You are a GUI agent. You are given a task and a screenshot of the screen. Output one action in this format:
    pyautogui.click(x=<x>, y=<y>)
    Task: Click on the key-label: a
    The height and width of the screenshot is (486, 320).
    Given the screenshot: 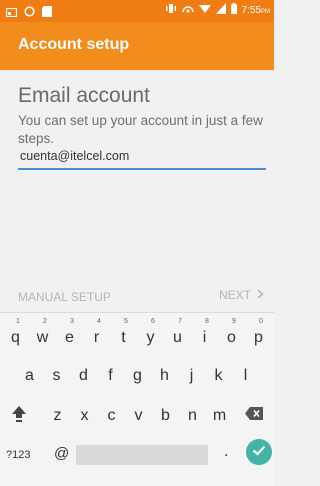 What is the action you would take?
    pyautogui.click(x=29, y=375)
    